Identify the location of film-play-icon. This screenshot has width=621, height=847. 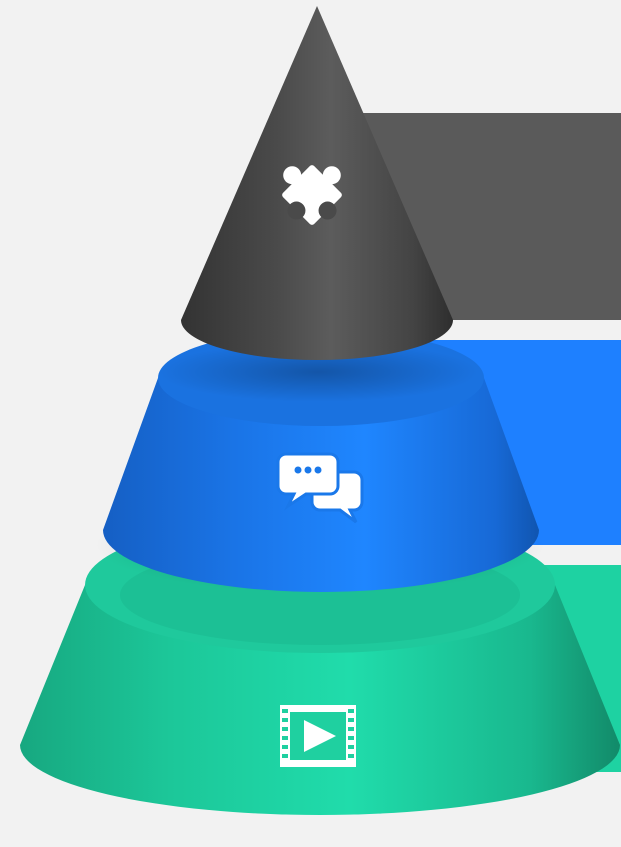
(318, 736).